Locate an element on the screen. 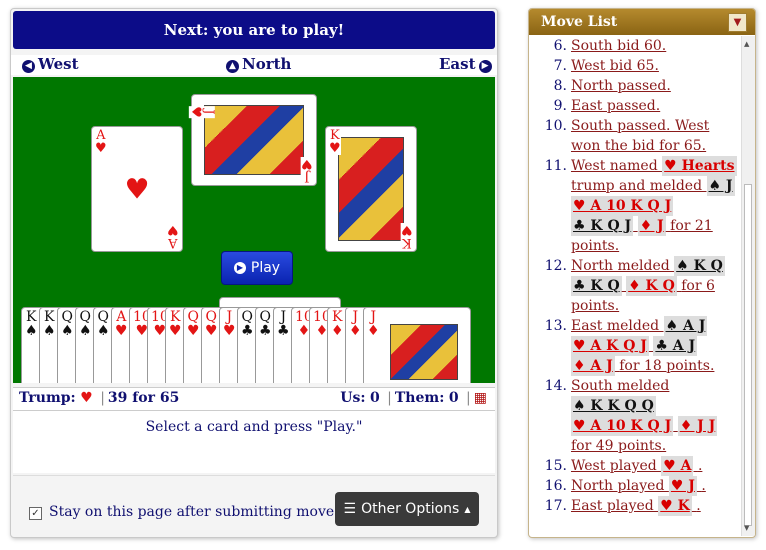 This screenshot has width=766, height=550. arrow-left-circle-icon: ◀ is located at coordinates (28, 66).